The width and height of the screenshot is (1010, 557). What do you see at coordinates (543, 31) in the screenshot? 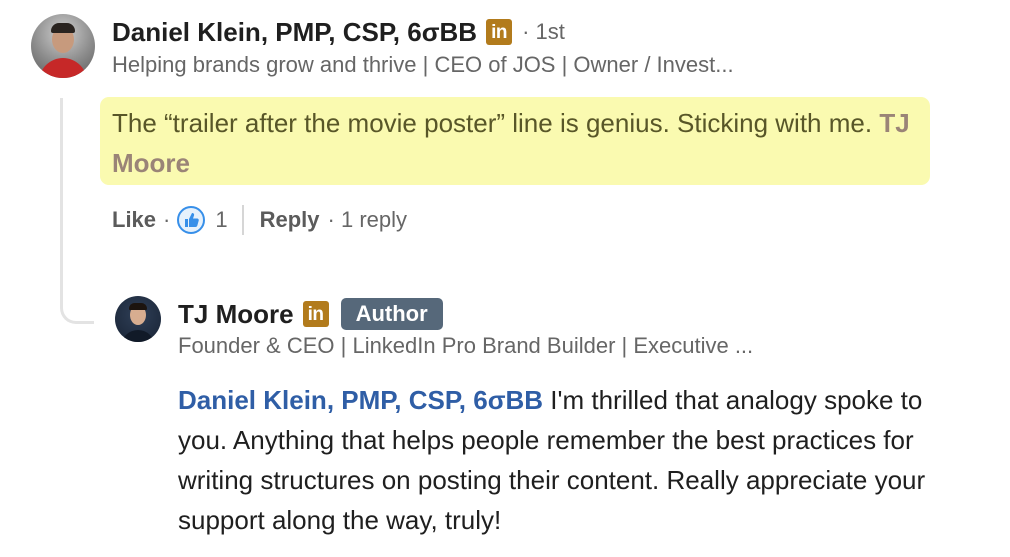
I see `connection-degree: · 1st` at bounding box center [543, 31].